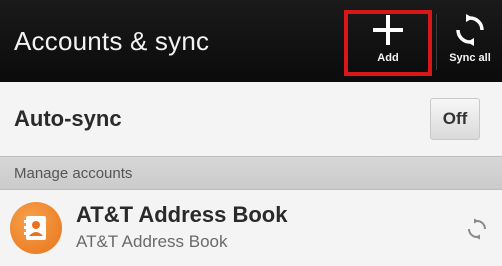 Image resolution: width=502 pixels, height=266 pixels. I want to click on sync-all-button: Sync all, so click(470, 43).